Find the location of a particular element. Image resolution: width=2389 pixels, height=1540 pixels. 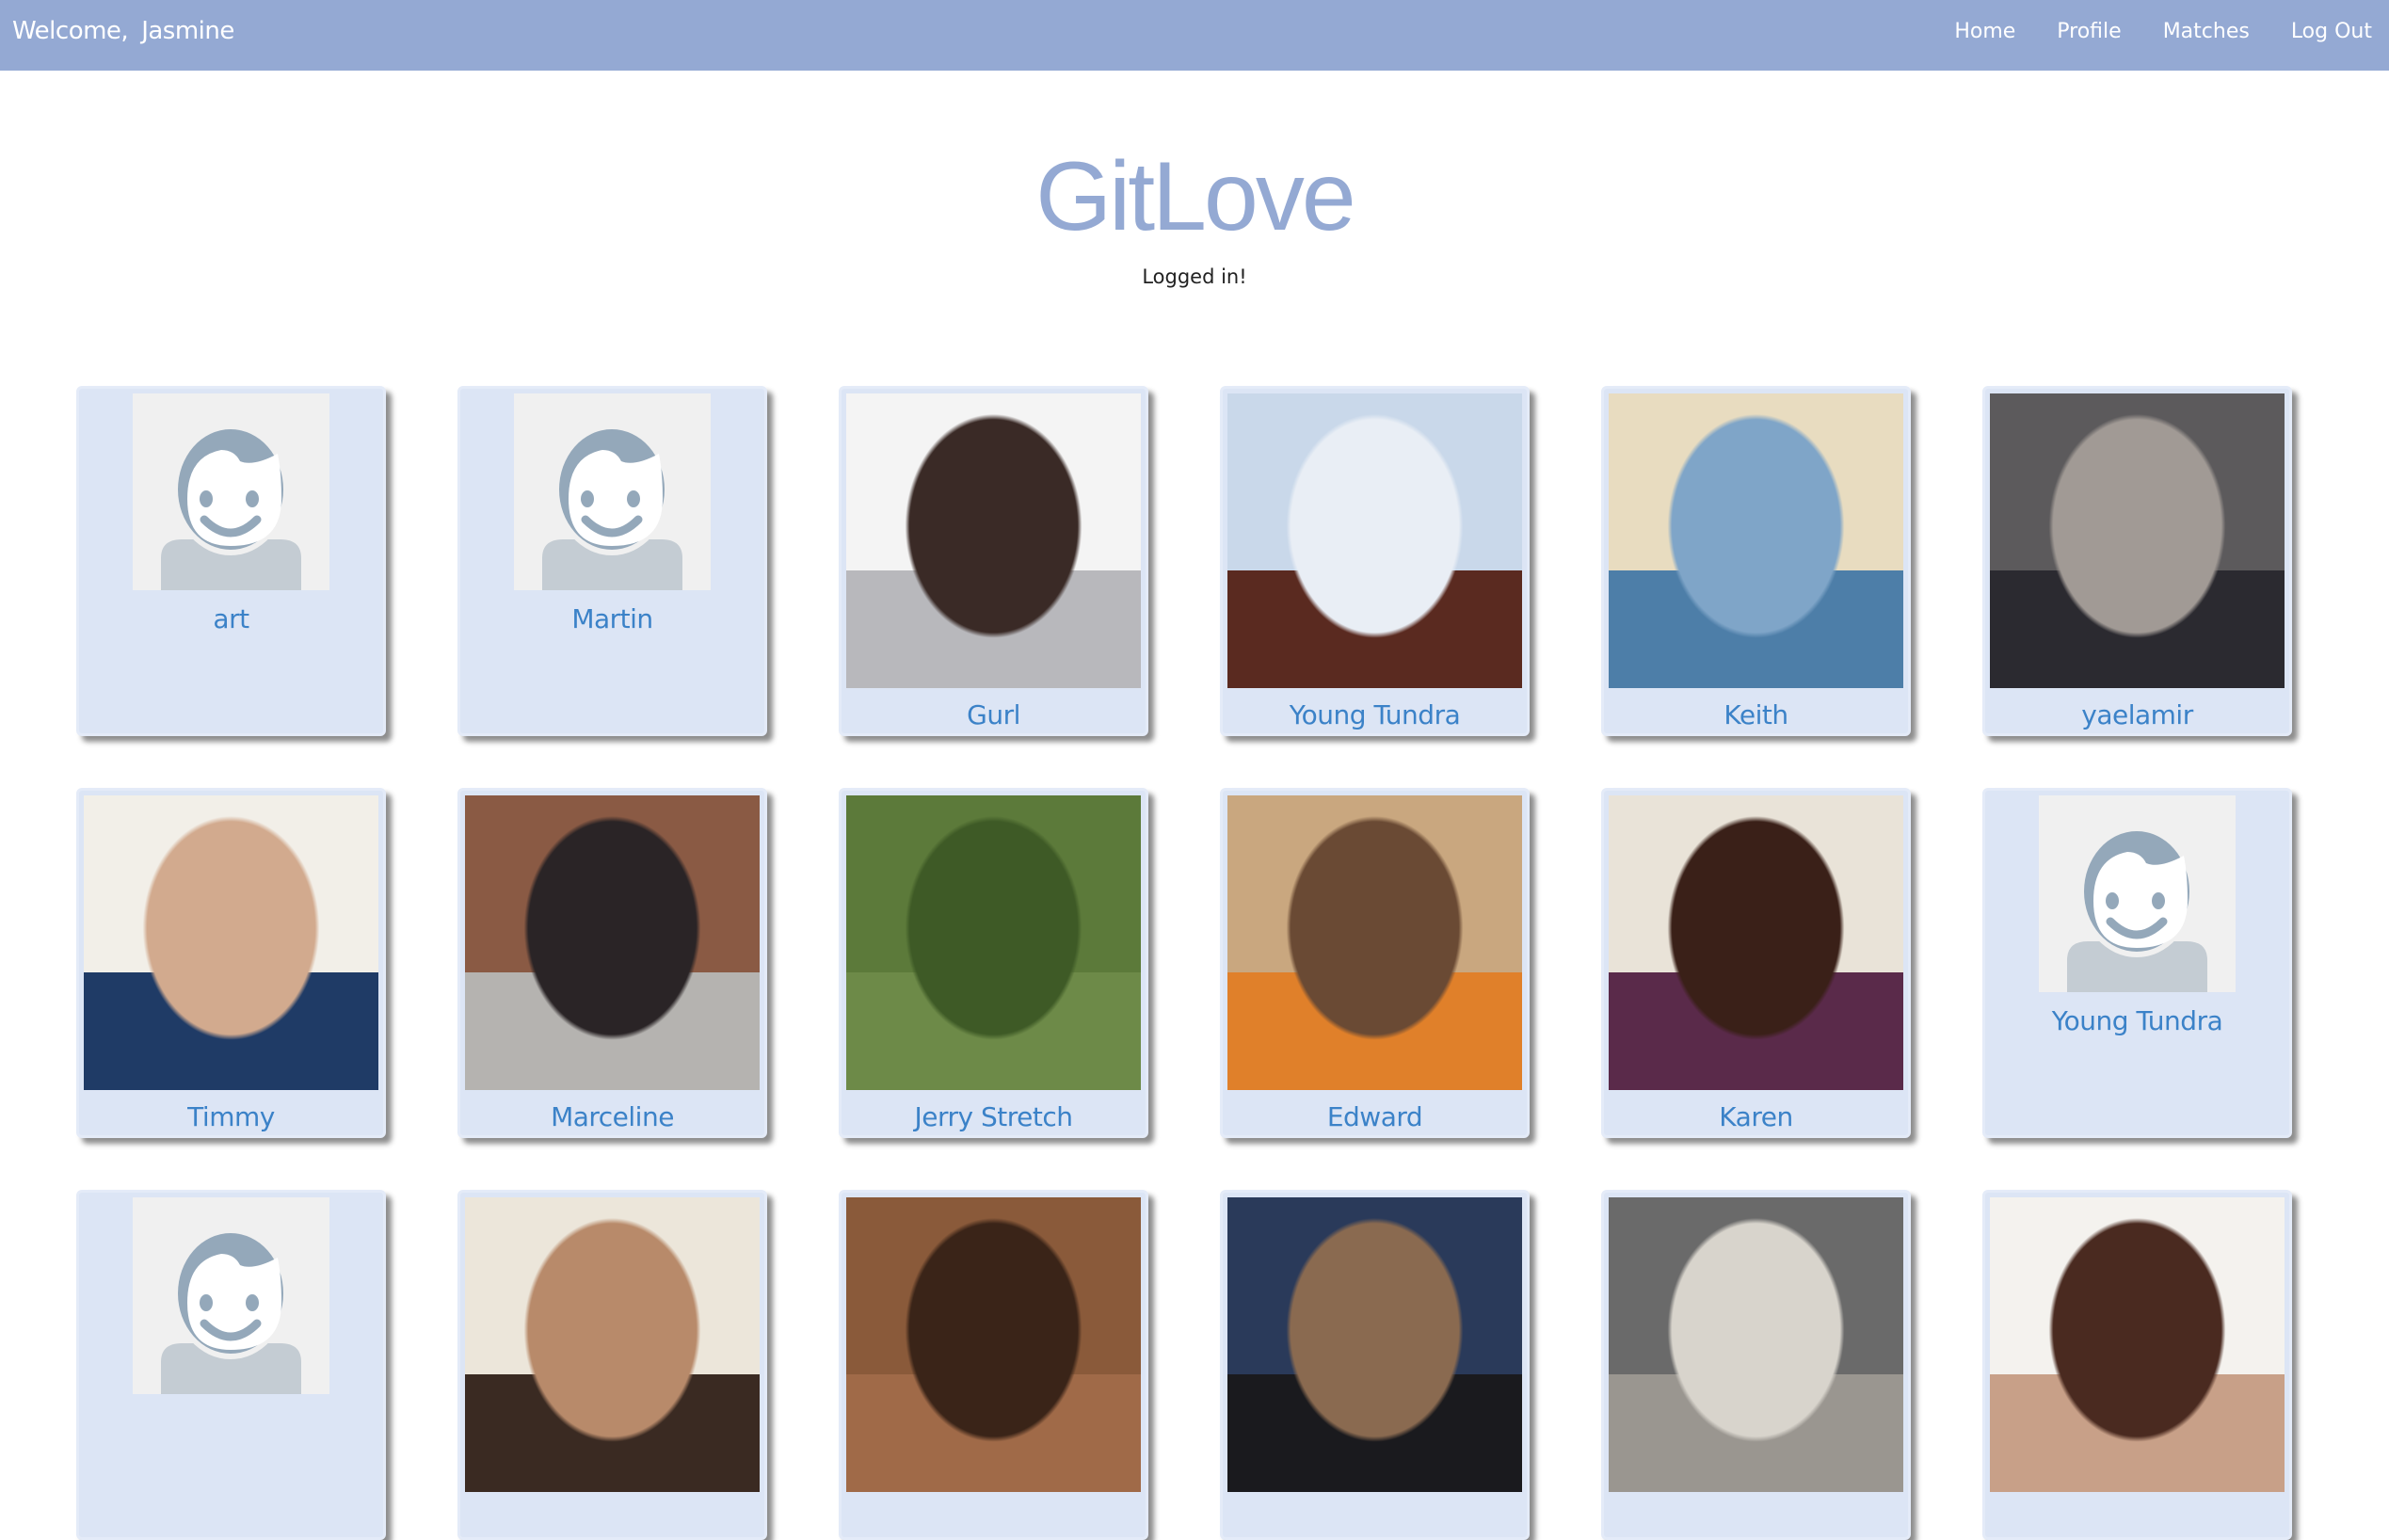

profile-name-link: art is located at coordinates (231, 618).